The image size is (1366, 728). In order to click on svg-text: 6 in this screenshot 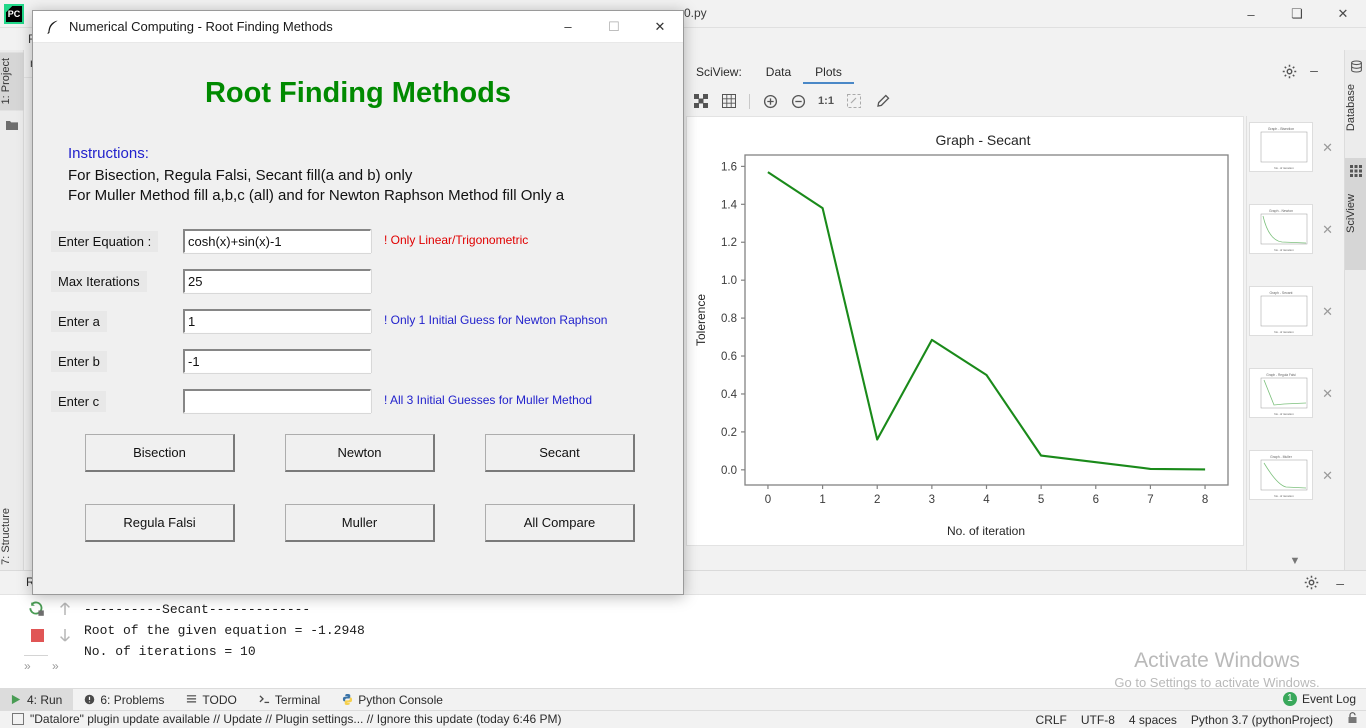, I will do `click(1096, 500)`.